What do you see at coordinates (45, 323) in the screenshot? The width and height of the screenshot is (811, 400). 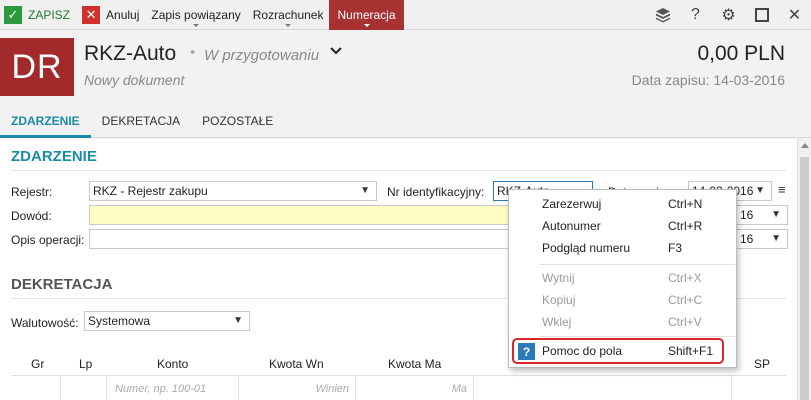 I see `currency-label: Walutowość:` at bounding box center [45, 323].